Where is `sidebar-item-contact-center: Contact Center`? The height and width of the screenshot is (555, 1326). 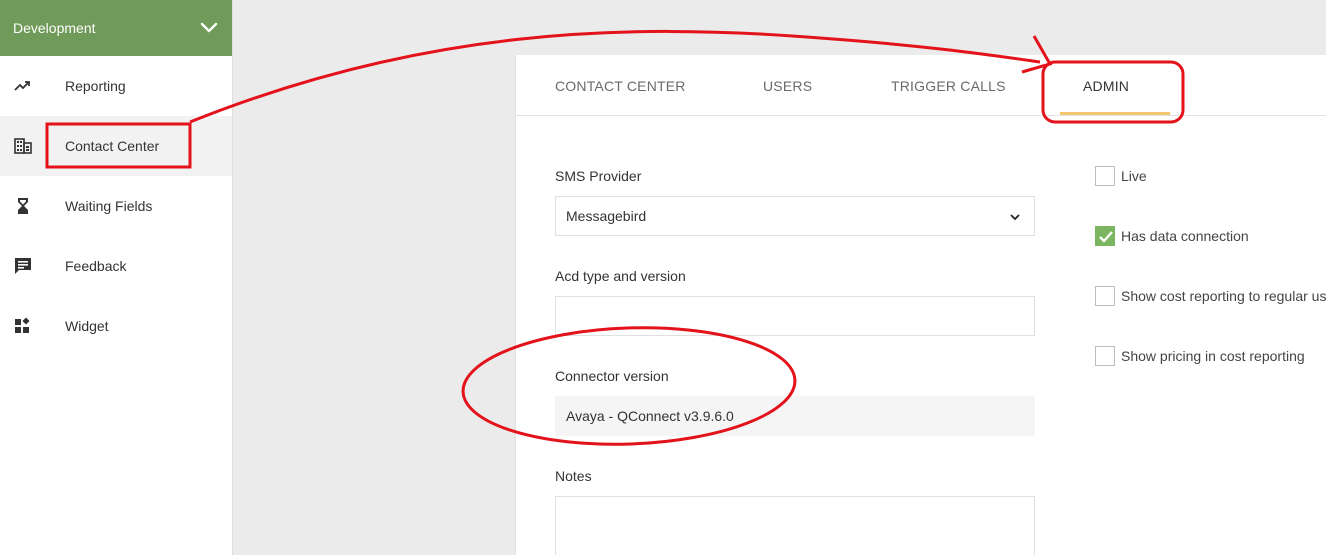
sidebar-item-contact-center: Contact Center is located at coordinates (116, 146).